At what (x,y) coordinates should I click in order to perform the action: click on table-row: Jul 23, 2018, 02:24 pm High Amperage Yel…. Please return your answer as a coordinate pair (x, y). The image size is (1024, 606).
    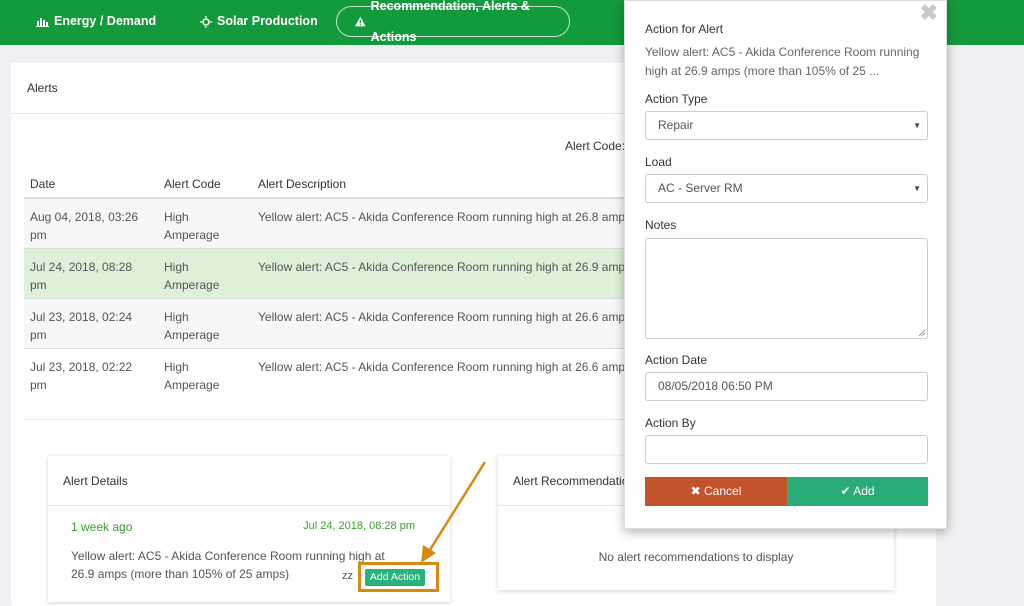
    Looking at the image, I should click on (374, 322).